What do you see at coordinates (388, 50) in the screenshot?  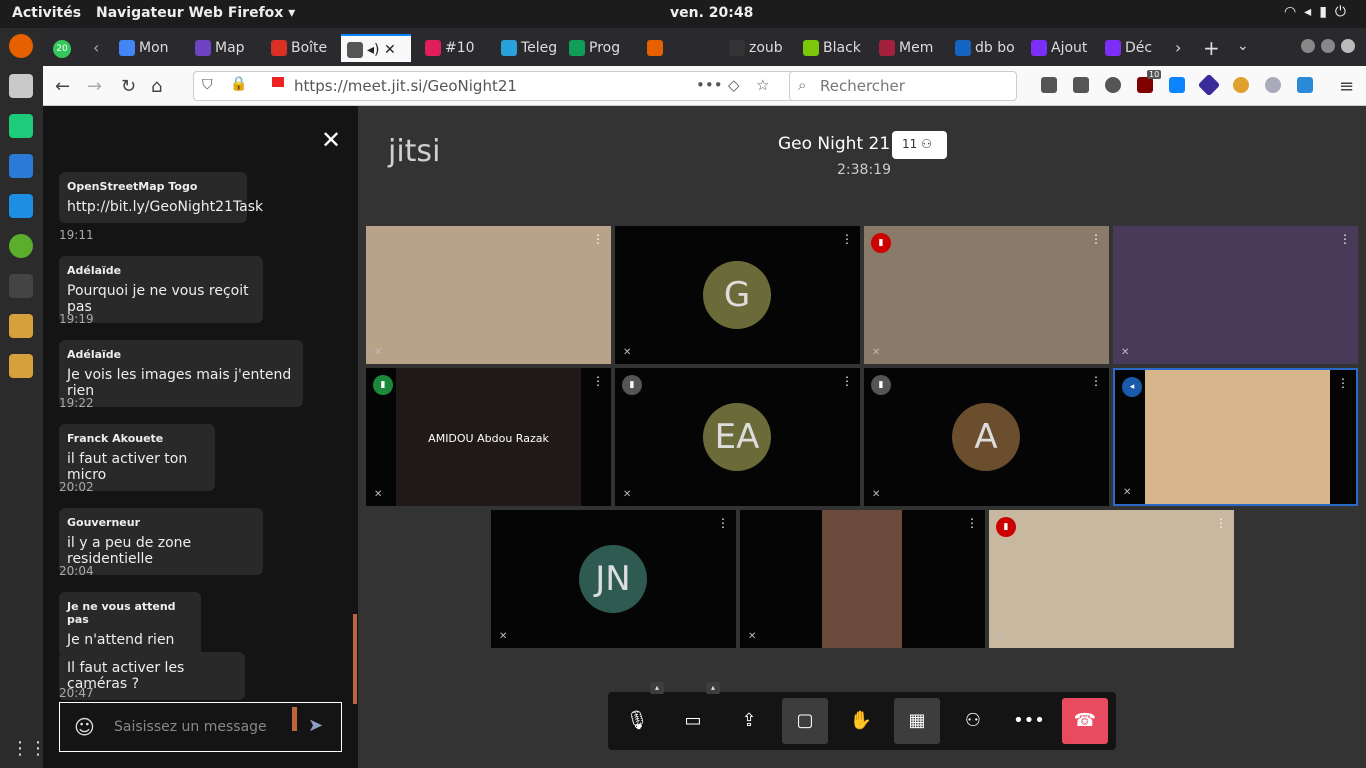 I see `close-tab-icon: ✕` at bounding box center [388, 50].